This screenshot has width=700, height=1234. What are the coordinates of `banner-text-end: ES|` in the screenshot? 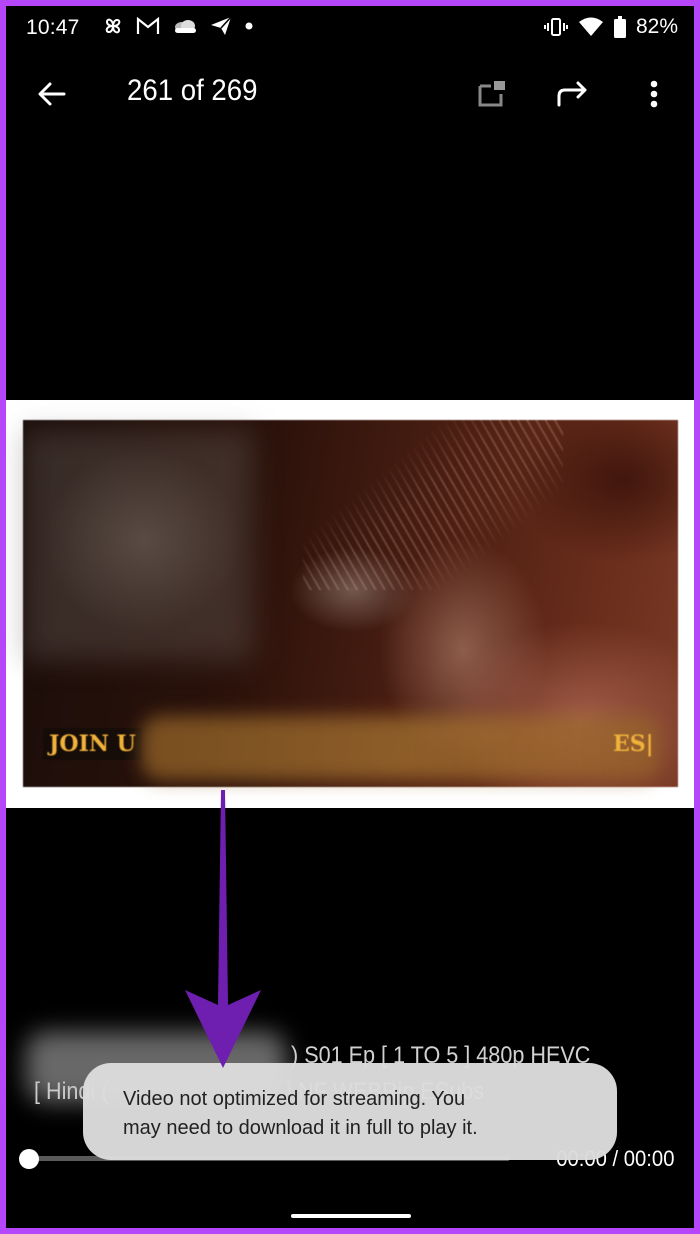 It's located at (633, 744).